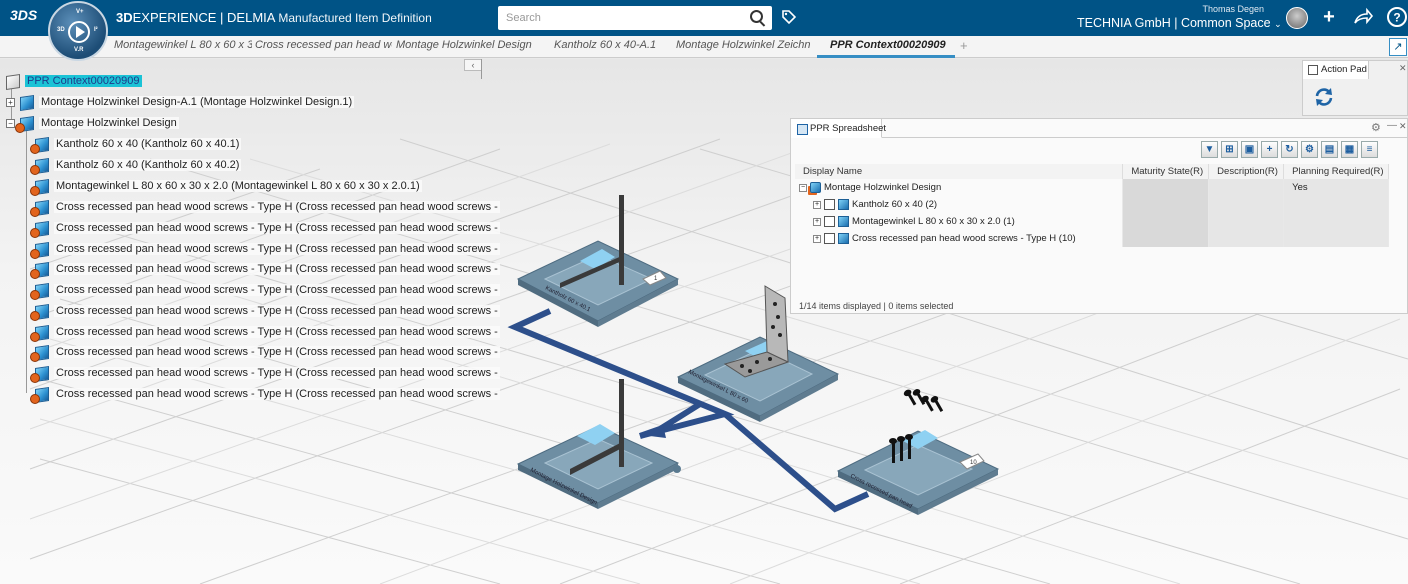  What do you see at coordinates (1336, 187) in the screenshot?
I see `planning-cell: Yes` at bounding box center [1336, 187].